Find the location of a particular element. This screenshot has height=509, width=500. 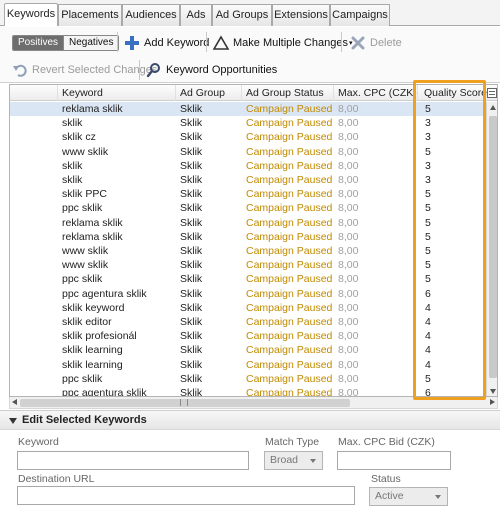

table-row: sklik Sklik Campaign Paused 8,00 3 is located at coordinates (248, 166).